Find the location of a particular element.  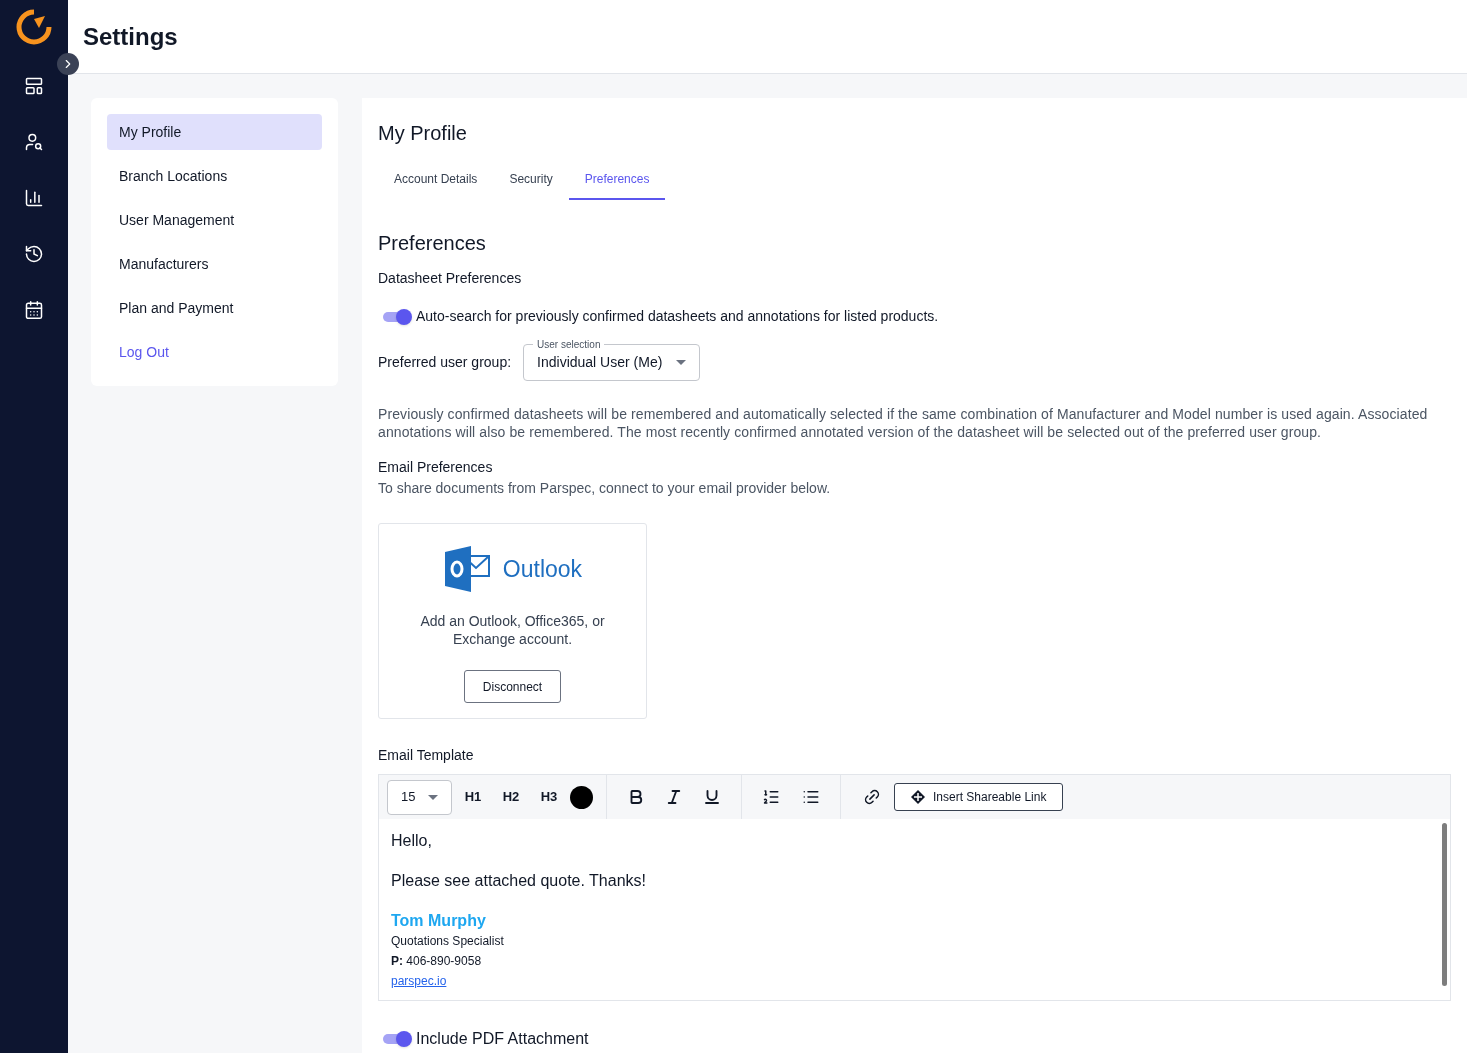

preferences-heading: Preferences is located at coordinates (432, 243).